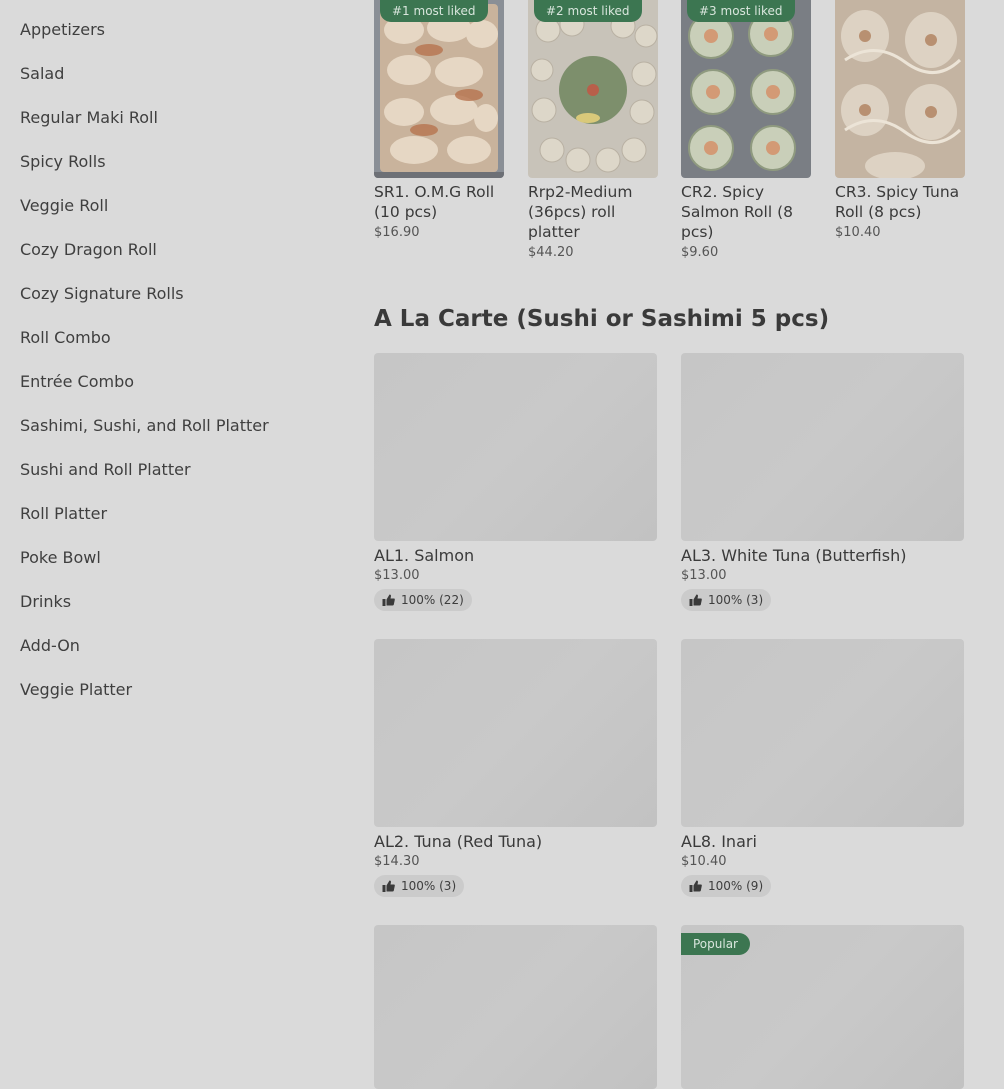 This screenshot has width=1004, height=1089. I want to click on popular-badge: Popular, so click(715, 944).